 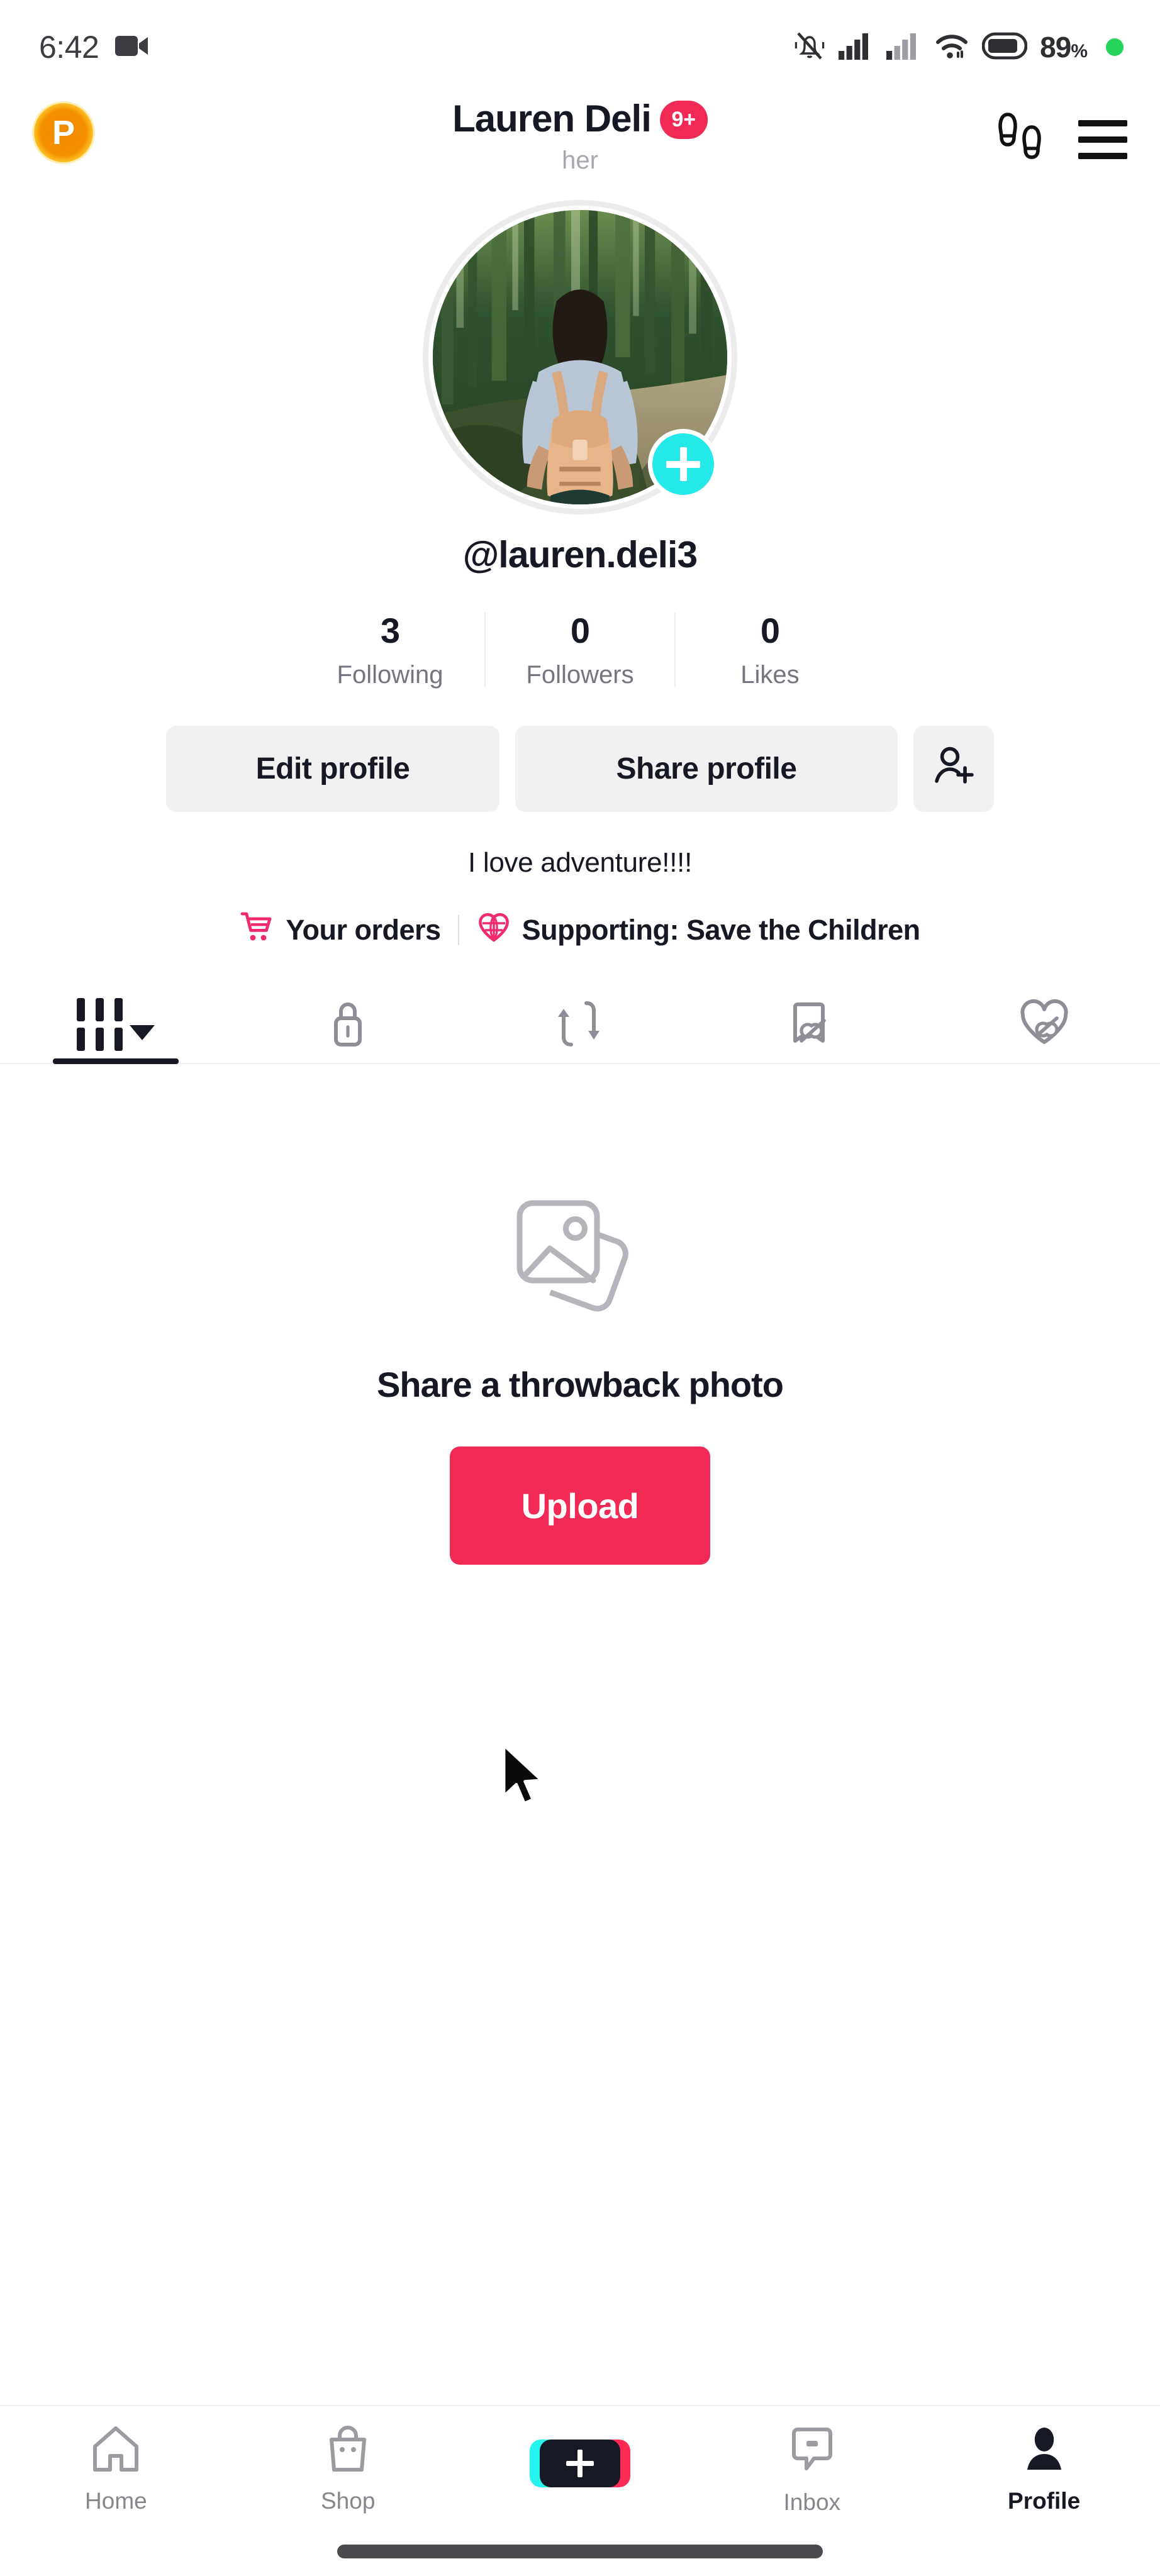 I want to click on supporting-label: Supporting: Save the Children, so click(x=721, y=929).